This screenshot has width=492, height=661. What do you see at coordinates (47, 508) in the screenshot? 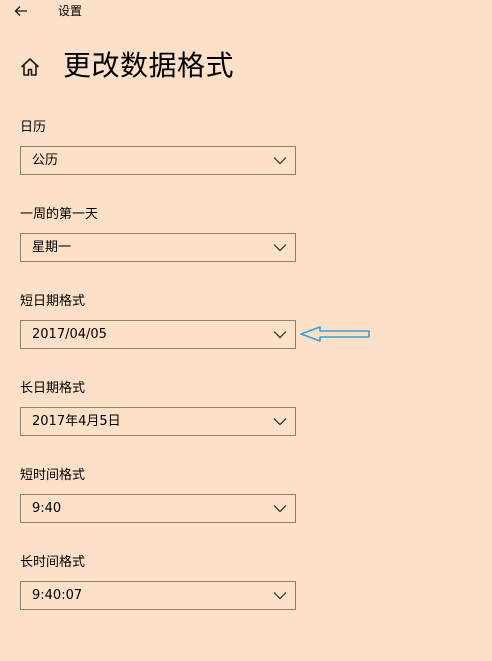
I see `short-time-value: 9:40` at bounding box center [47, 508].